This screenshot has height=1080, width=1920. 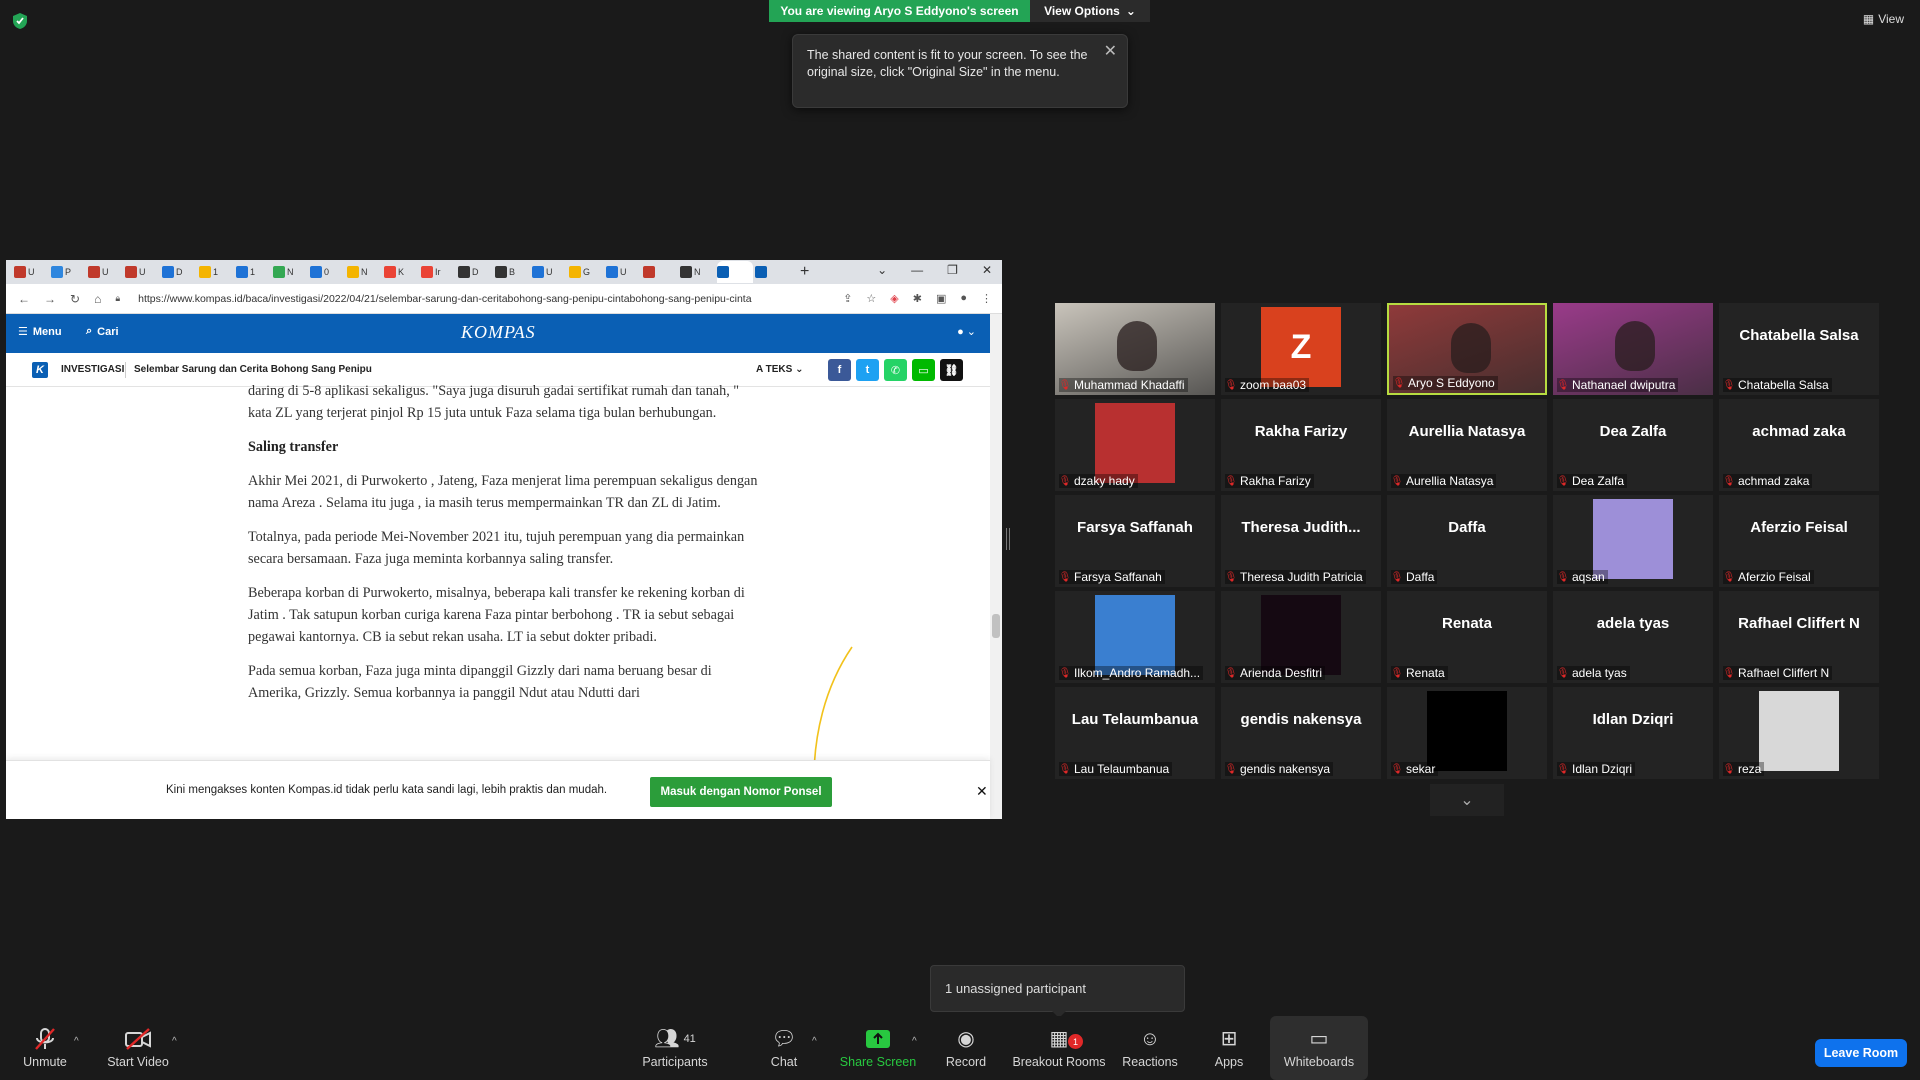 I want to click on browser-tab: K, so click(x=401, y=272).